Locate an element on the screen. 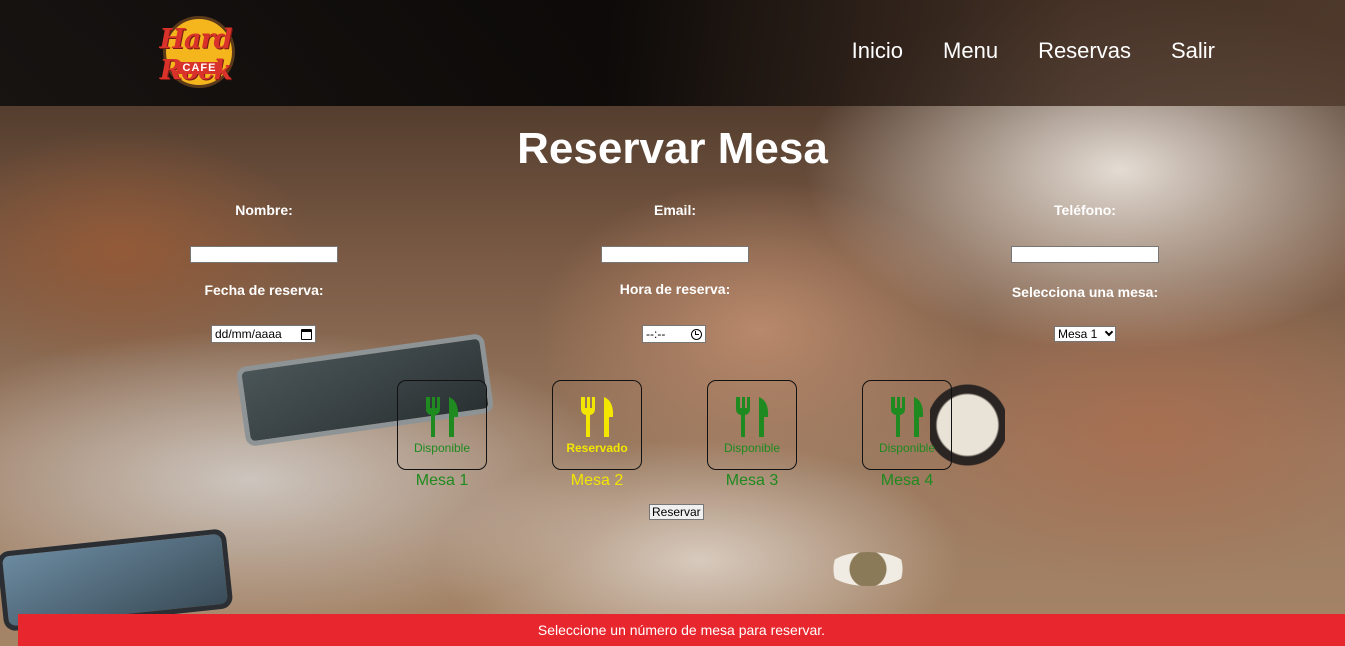  hora-label: Hora de reserva: is located at coordinates (675, 289).